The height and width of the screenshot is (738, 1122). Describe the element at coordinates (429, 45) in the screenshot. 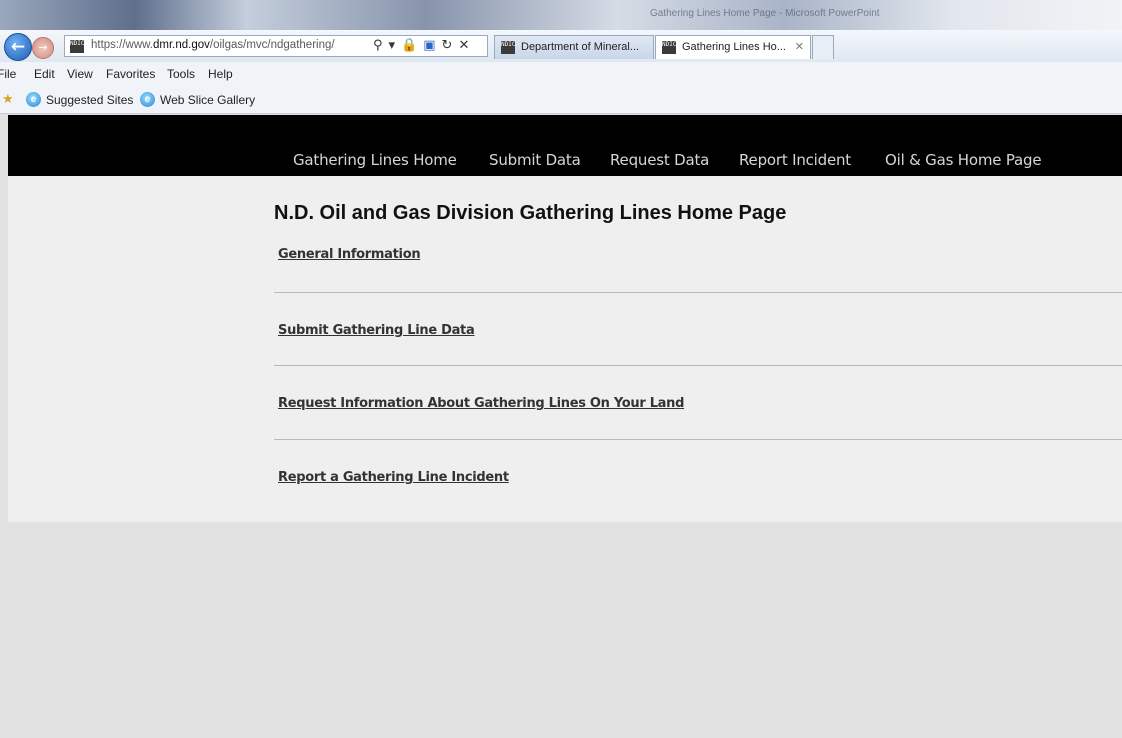

I see `compat-view-icon: ▣` at that location.